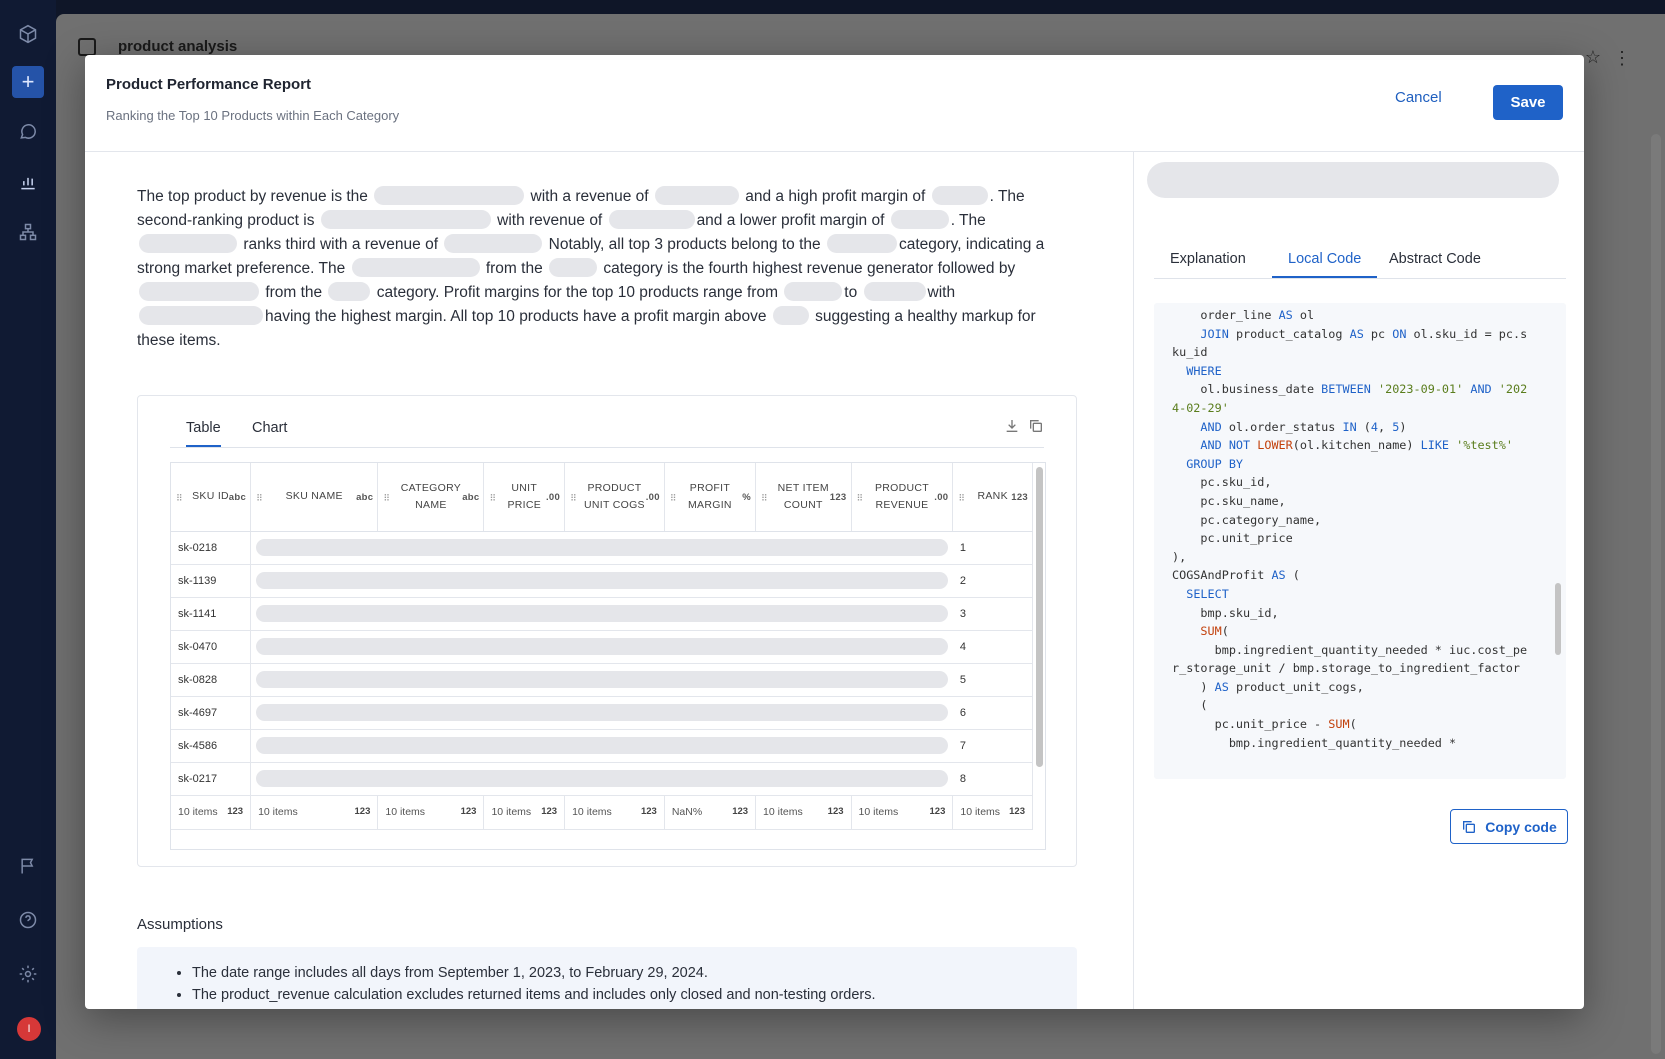  Describe the element at coordinates (992, 497) in the screenshot. I see `column-header-rank: ⠿ RANK 123` at that location.